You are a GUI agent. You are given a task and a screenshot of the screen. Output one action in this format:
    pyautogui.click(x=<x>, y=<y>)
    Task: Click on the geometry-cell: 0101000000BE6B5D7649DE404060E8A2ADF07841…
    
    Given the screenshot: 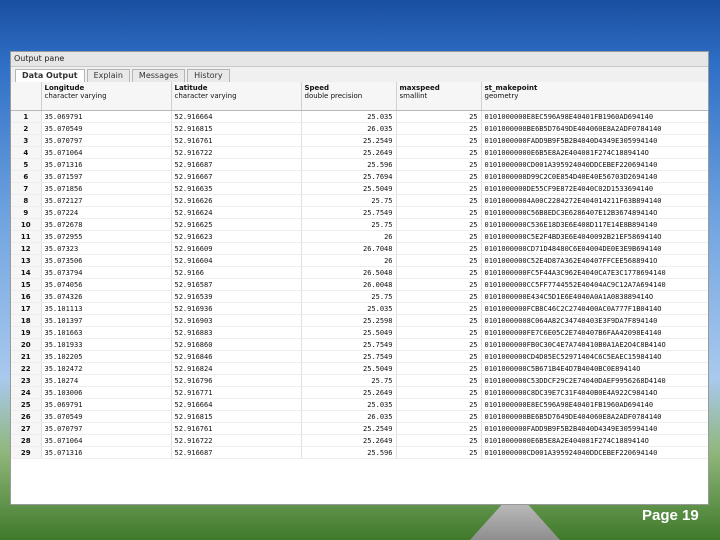 What is the action you would take?
    pyautogui.click(x=594, y=416)
    